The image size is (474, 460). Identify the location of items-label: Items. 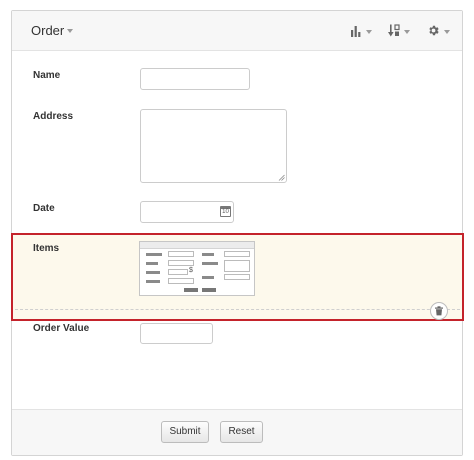
(46, 248).